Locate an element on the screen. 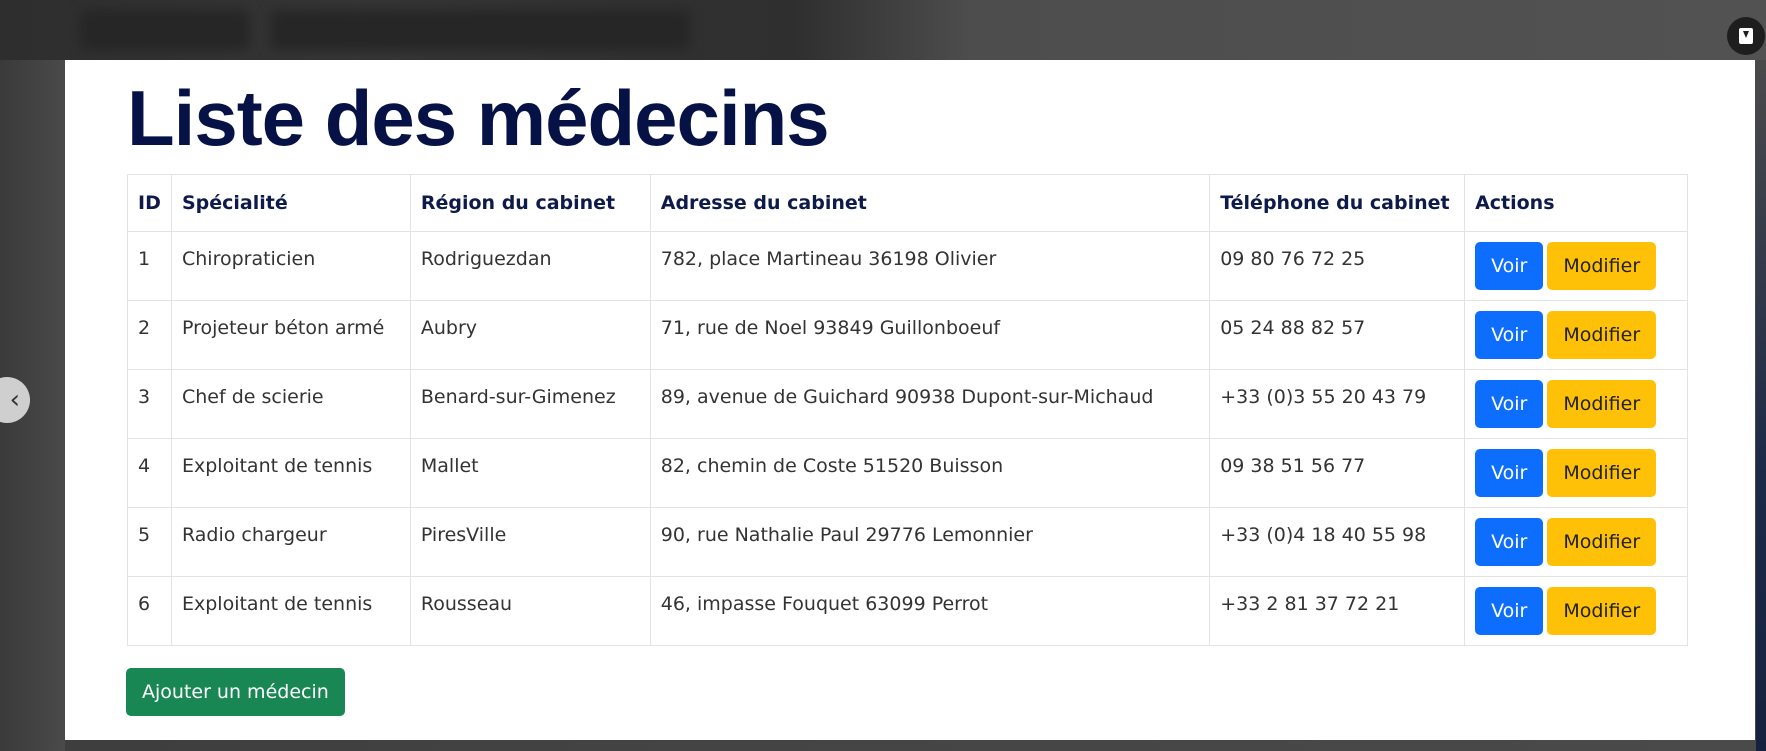 The height and width of the screenshot is (751, 1766). blurred-top-bar is located at coordinates (883, 30).